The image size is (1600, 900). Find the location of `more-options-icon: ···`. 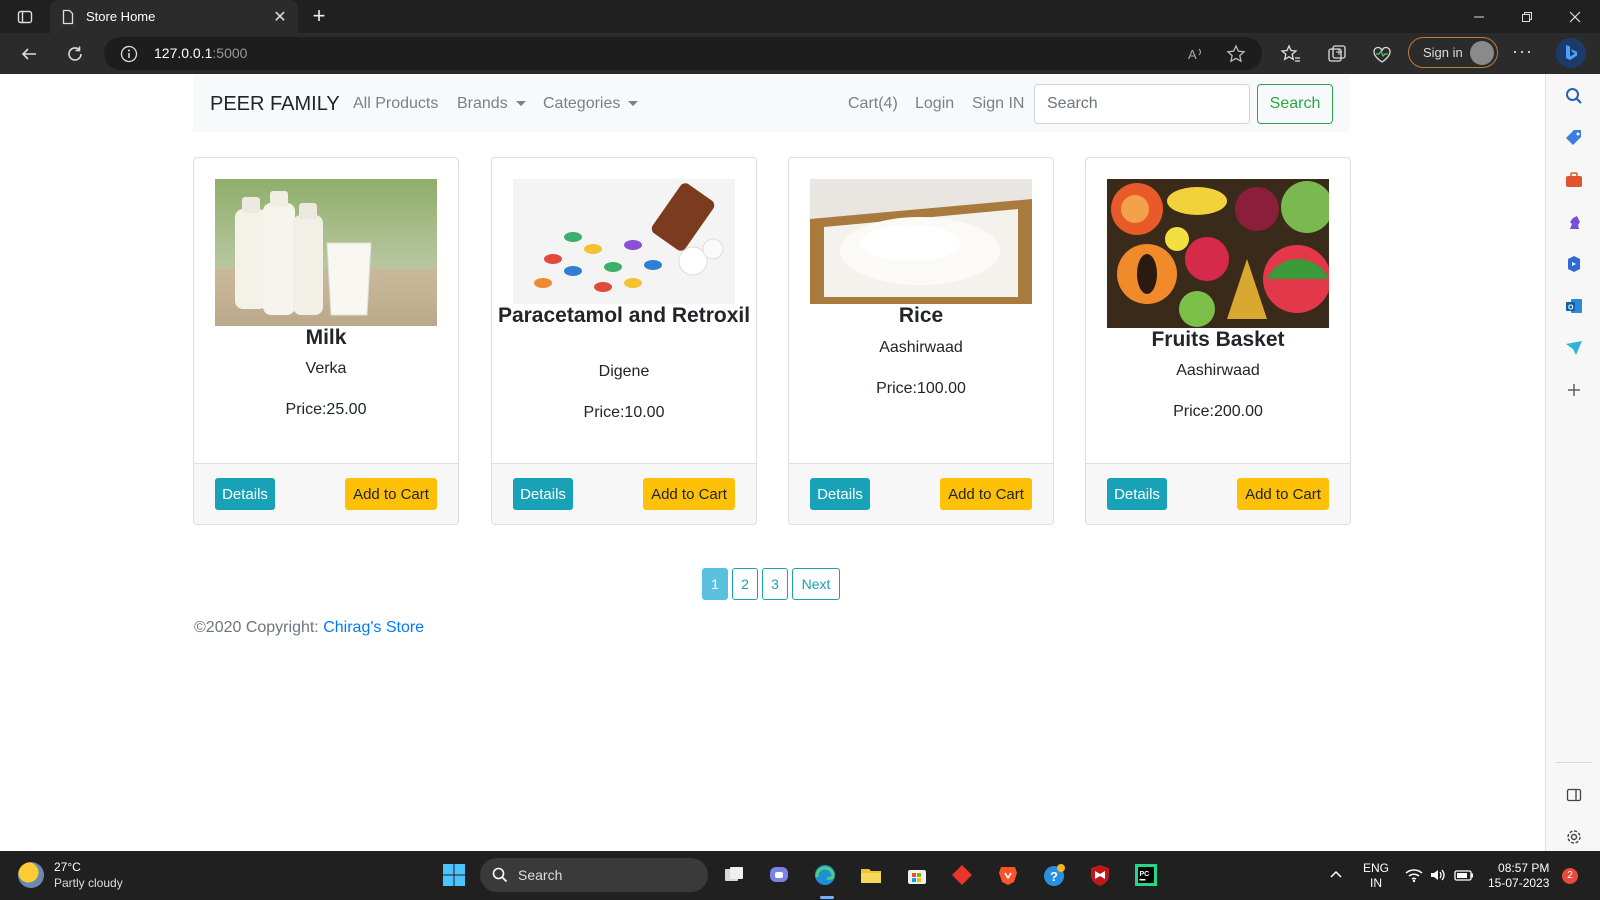

more-options-icon: ··· is located at coordinates (1522, 51).